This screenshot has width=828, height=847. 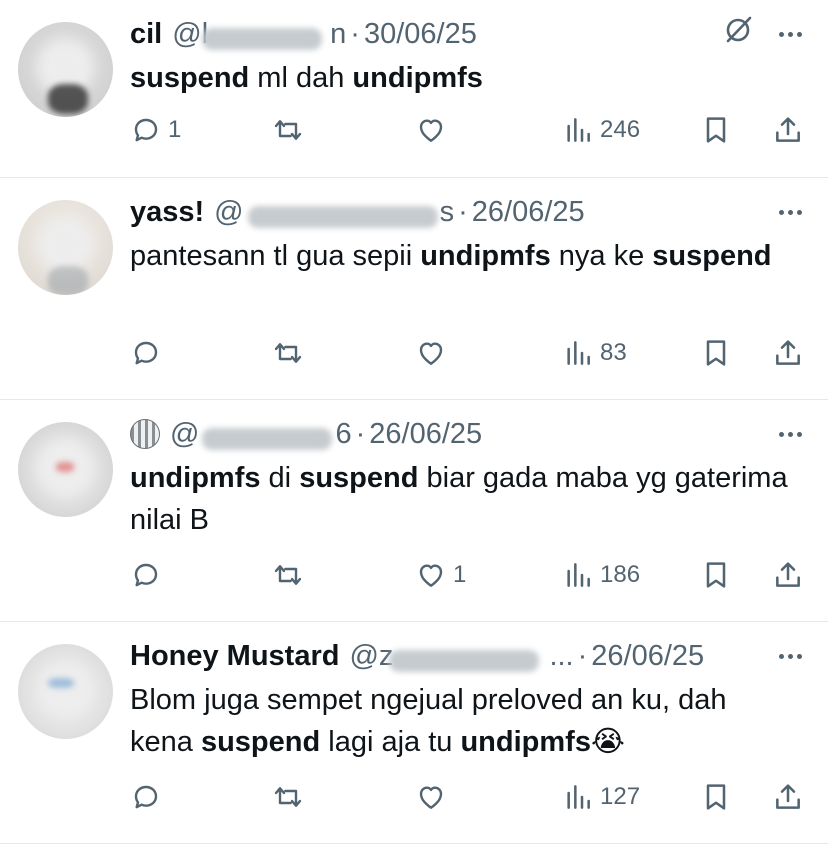 What do you see at coordinates (468, 353) in the screenshot?
I see `tweet-actions: 83` at bounding box center [468, 353].